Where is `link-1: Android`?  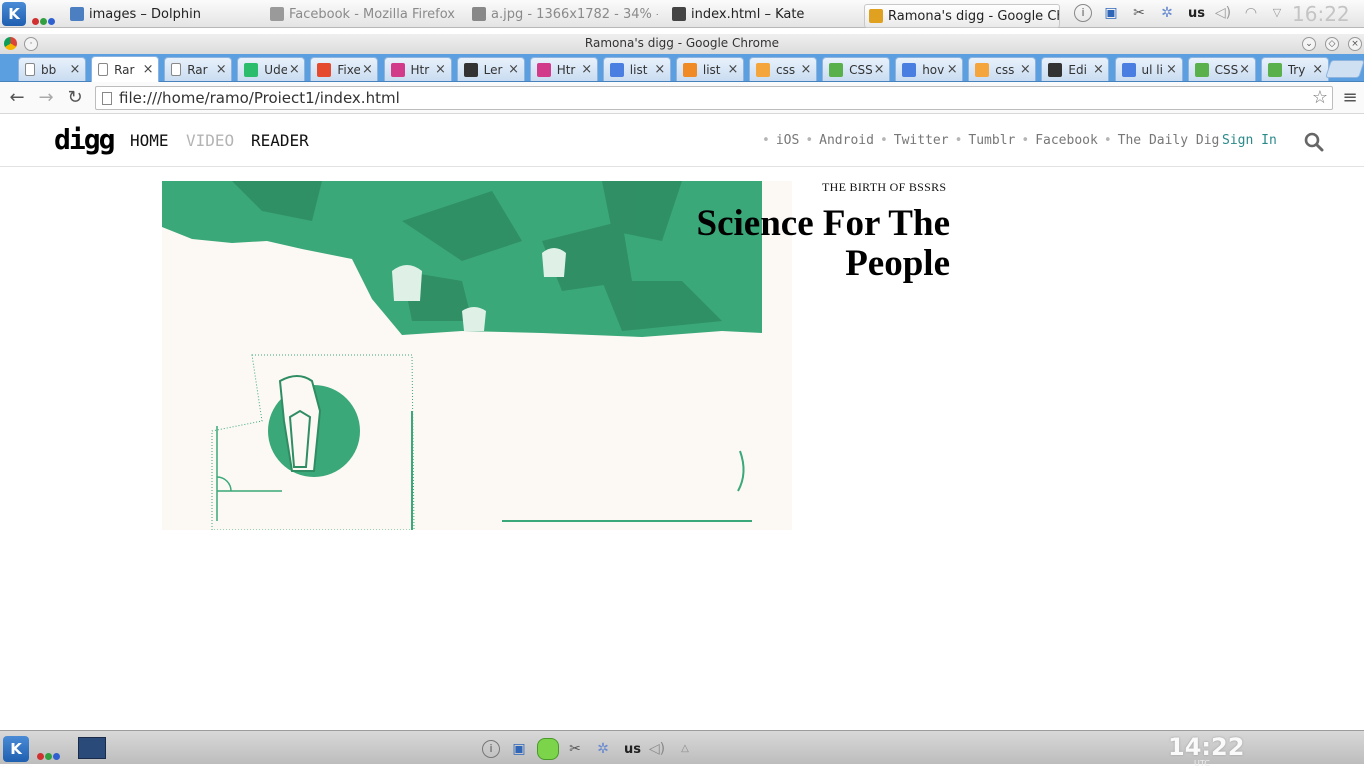 link-1: Android is located at coordinates (846, 140).